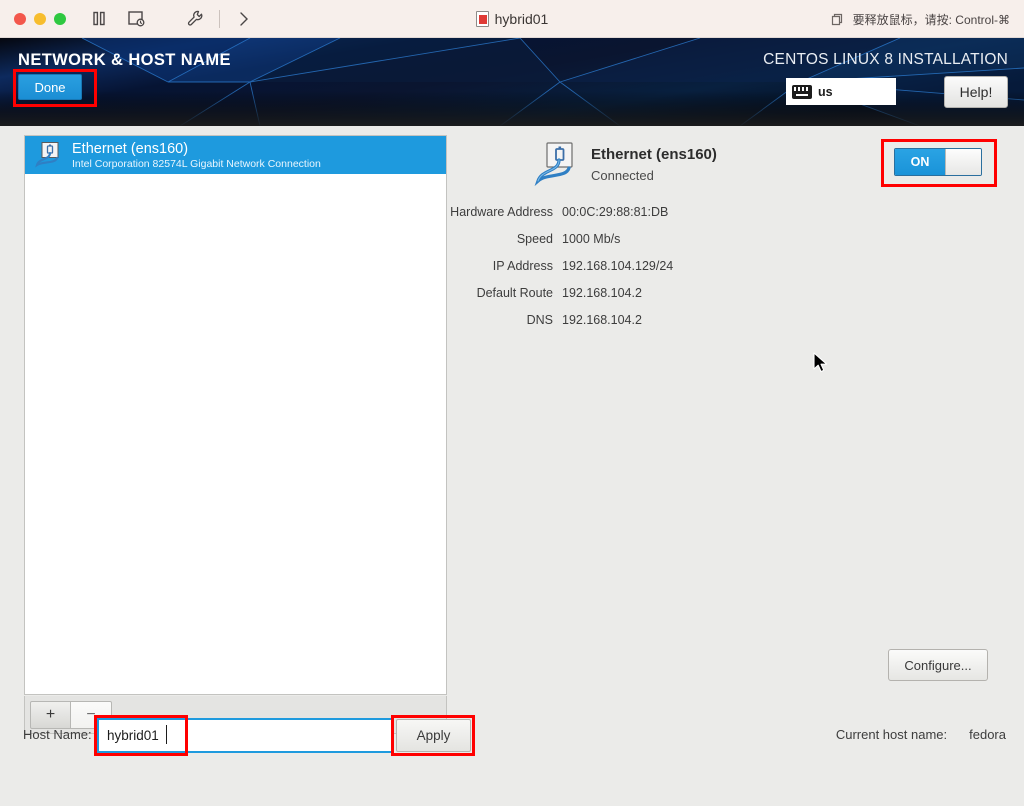 This screenshot has height=806, width=1024. Describe the element at coordinates (57, 734) in the screenshot. I see `host-name-label: Host Name:` at that location.